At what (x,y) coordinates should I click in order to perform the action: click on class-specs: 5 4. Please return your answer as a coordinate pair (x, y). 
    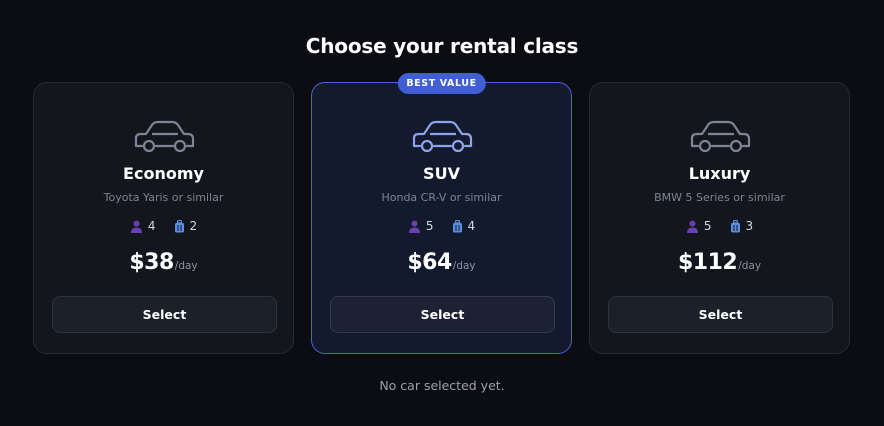
    Looking at the image, I should click on (441, 226).